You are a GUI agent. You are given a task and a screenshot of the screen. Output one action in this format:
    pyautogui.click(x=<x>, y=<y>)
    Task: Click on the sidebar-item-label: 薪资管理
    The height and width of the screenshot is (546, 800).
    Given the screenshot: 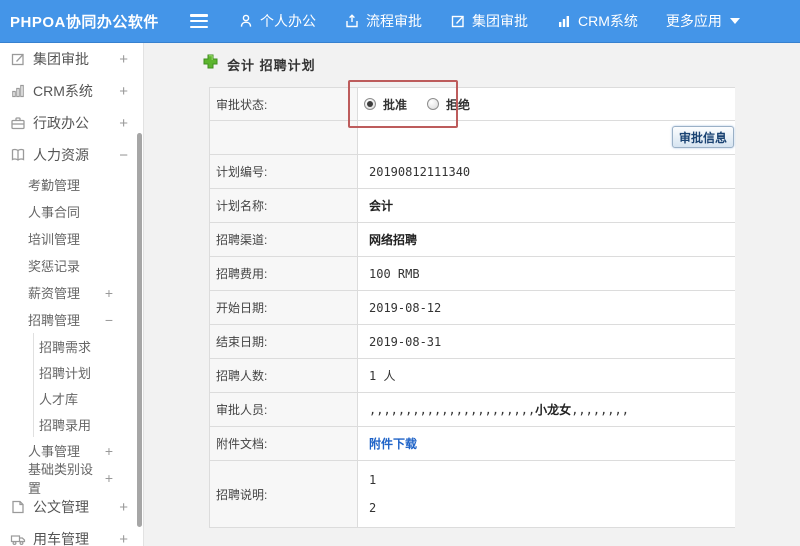 What is the action you would take?
    pyautogui.click(x=54, y=293)
    